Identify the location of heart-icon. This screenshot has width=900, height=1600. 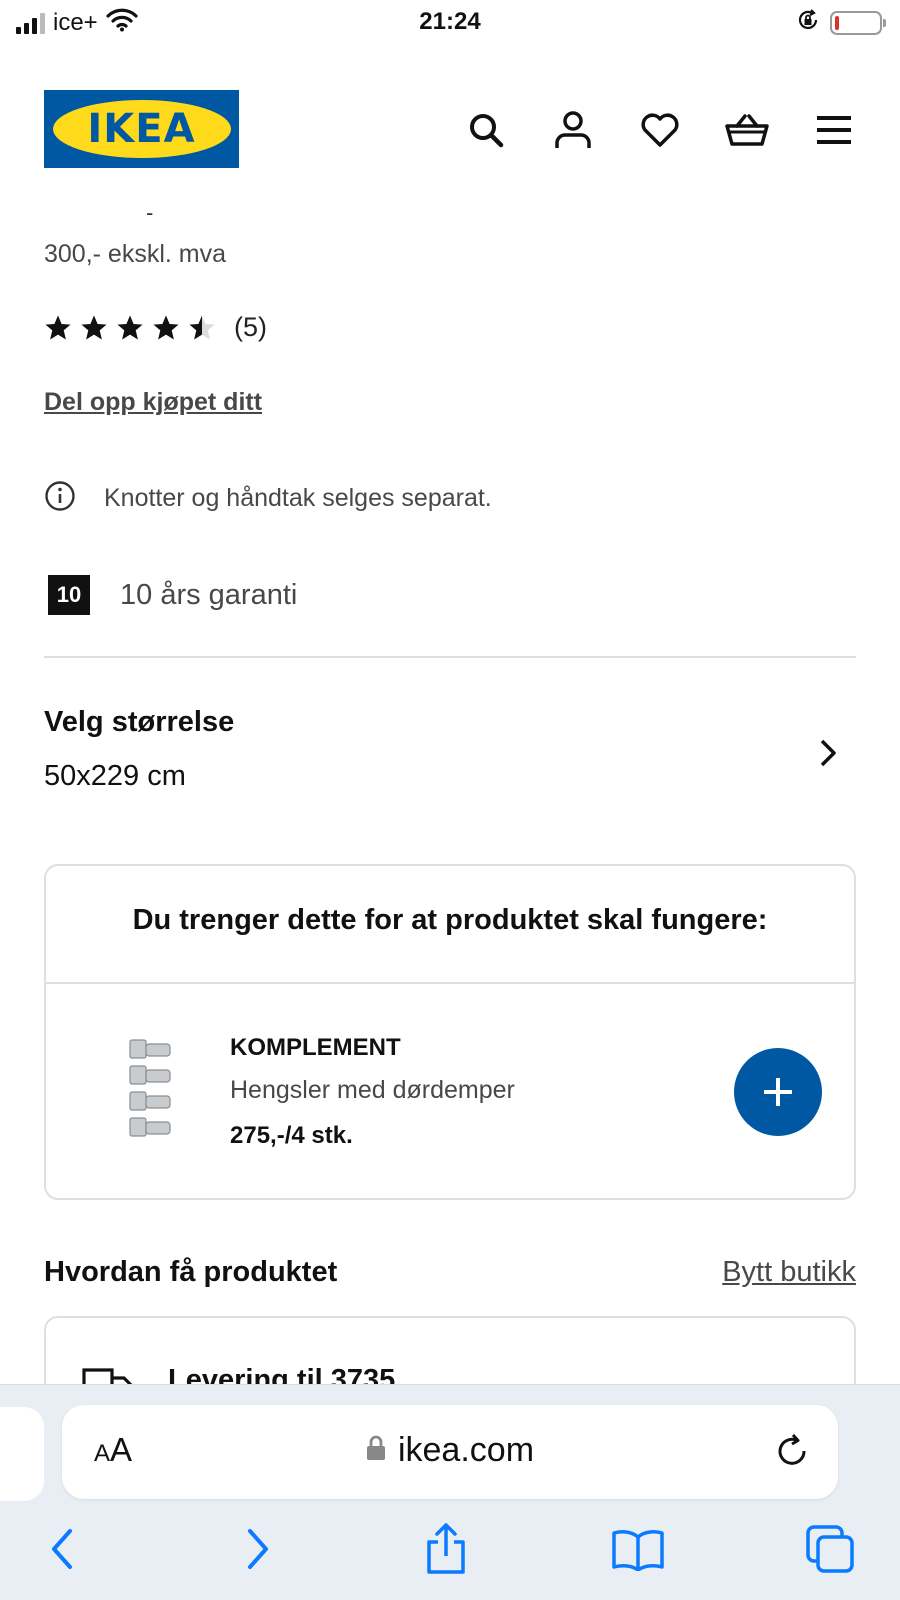
(660, 130).